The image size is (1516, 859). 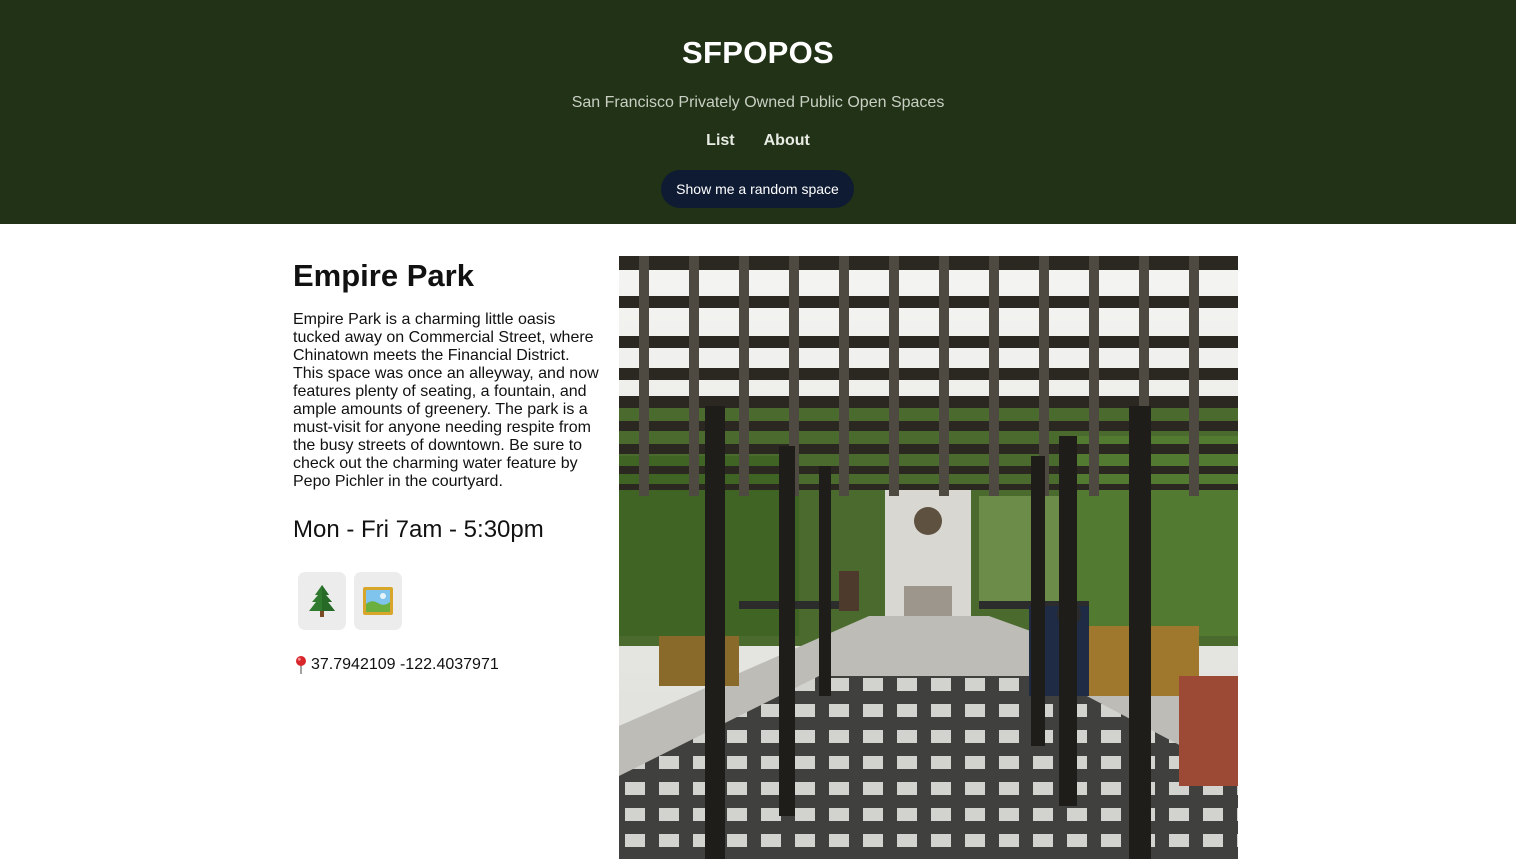 What do you see at coordinates (757, 189) in the screenshot?
I see `random-space-button: Show me a random space` at bounding box center [757, 189].